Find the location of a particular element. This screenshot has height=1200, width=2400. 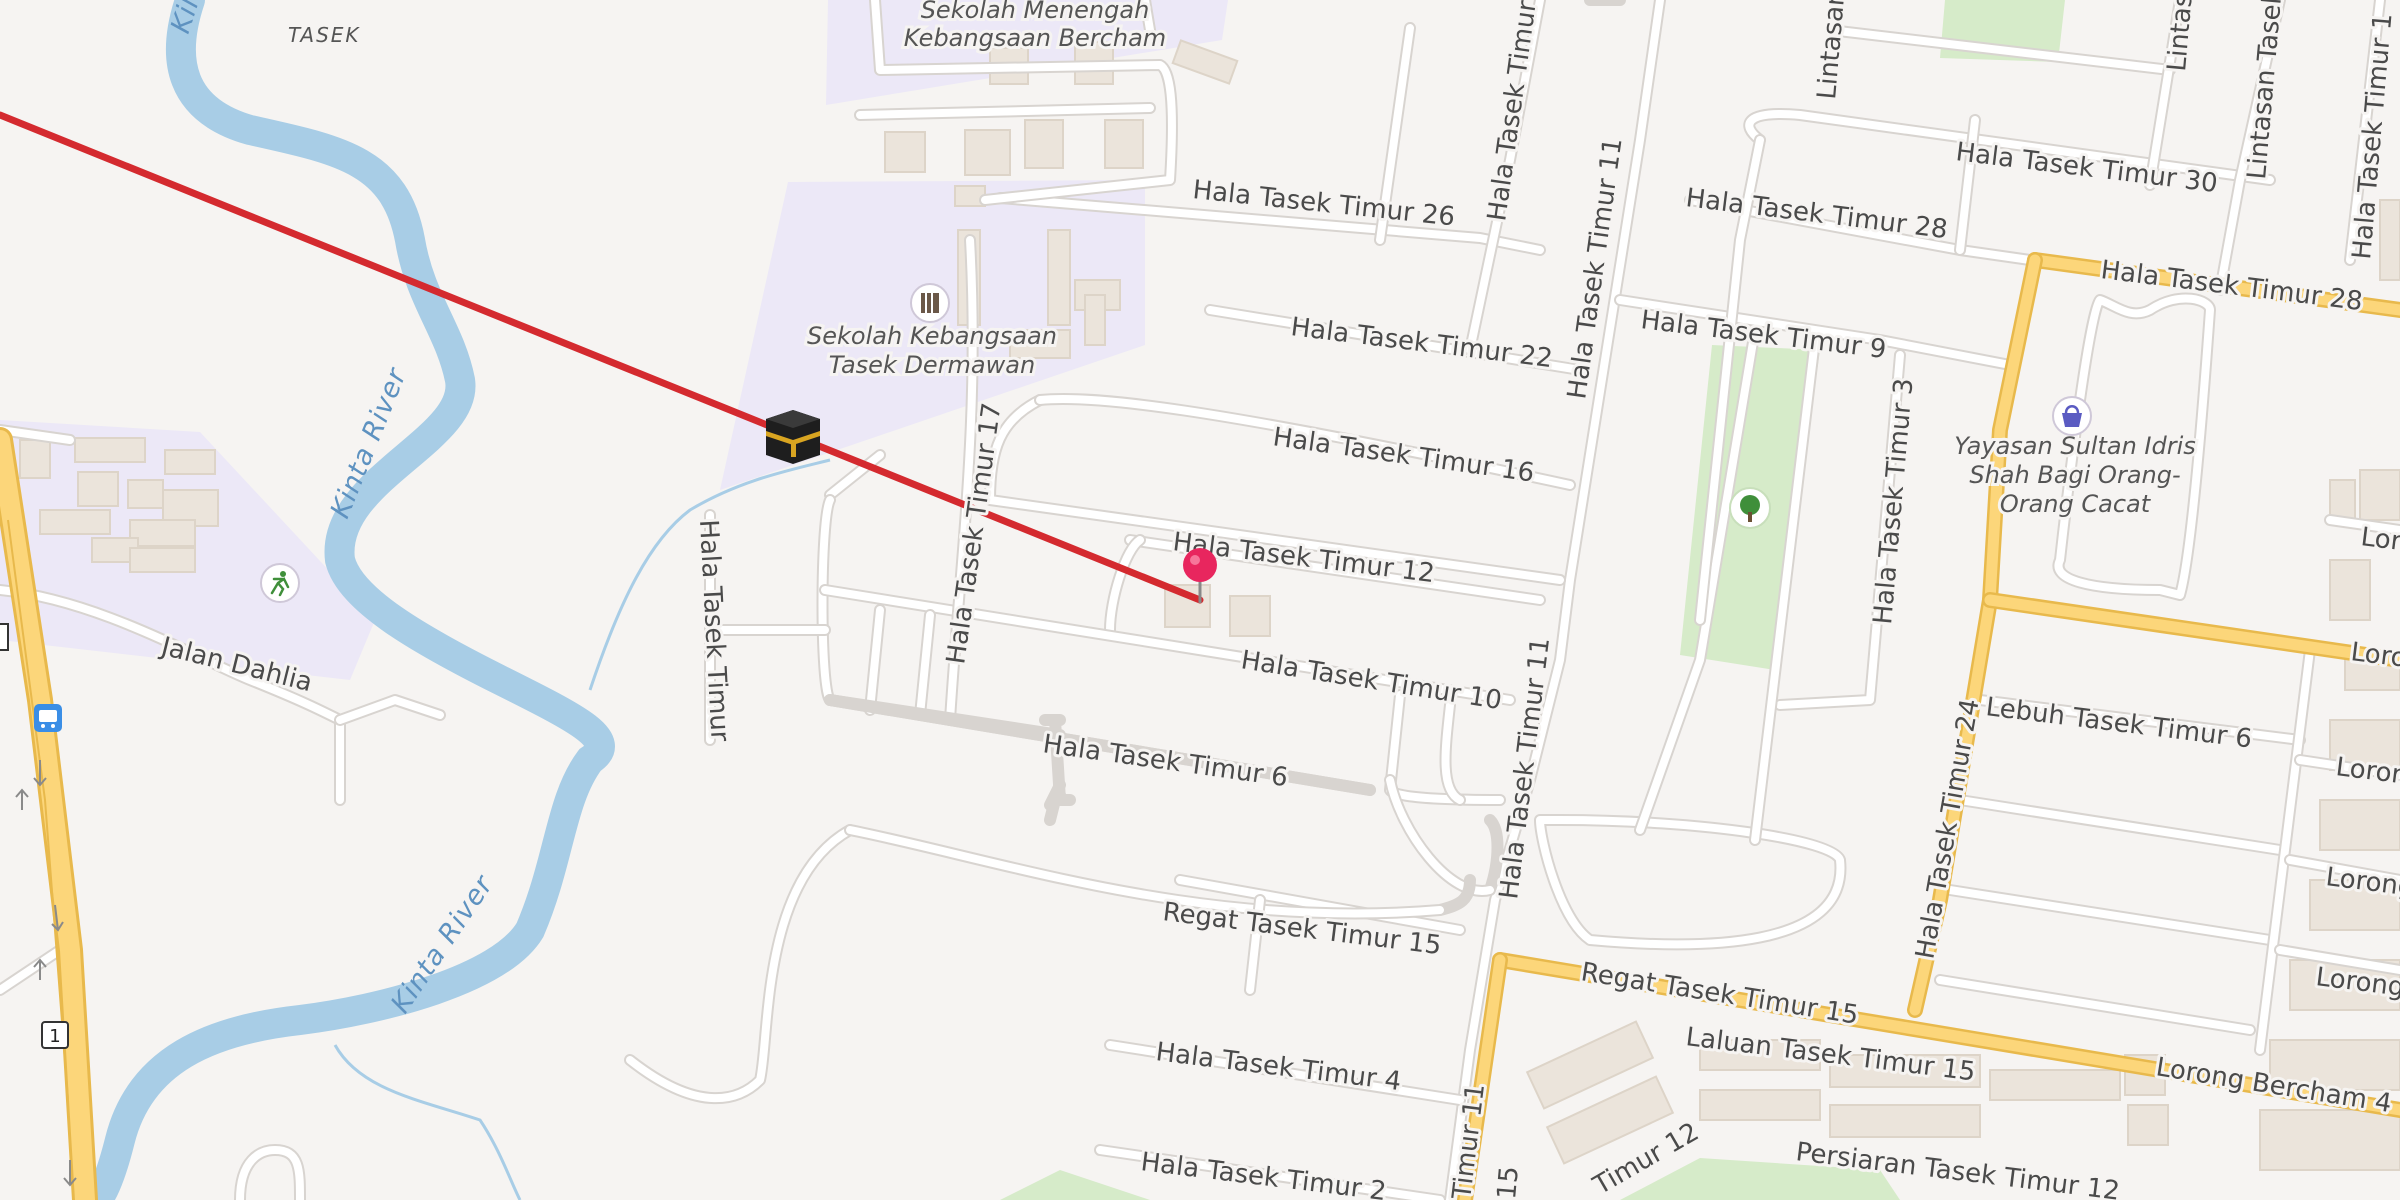

park-tree-icon is located at coordinates (1750, 508).